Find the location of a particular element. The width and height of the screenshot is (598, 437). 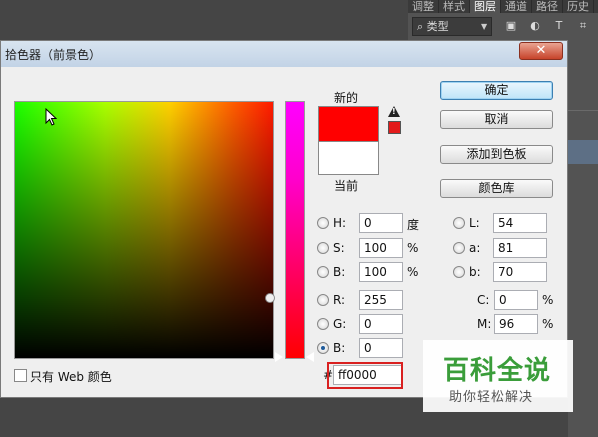

current-color-label: 当前 is located at coordinates (346, 186).